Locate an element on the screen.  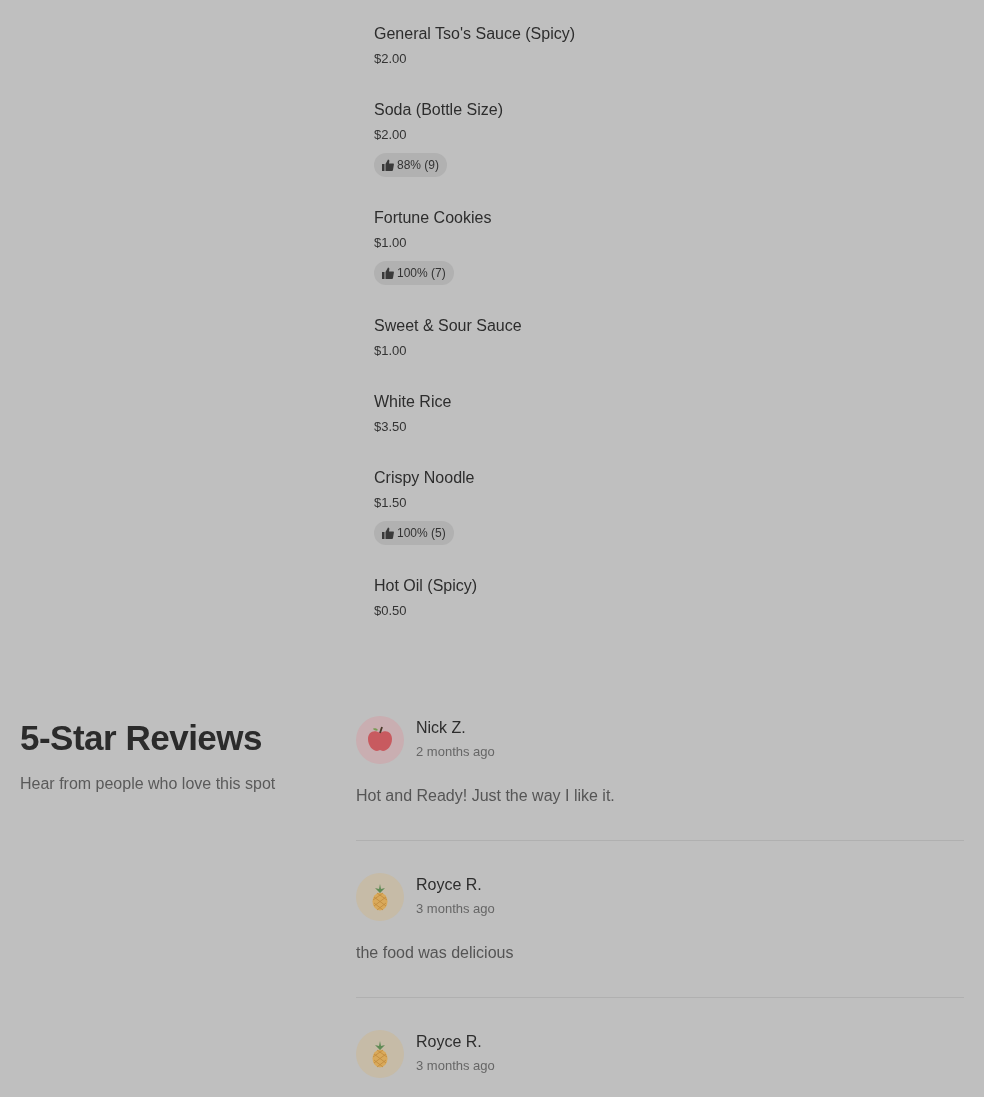
menu-item-name: General Tso's Sauce (Spicy) is located at coordinates (475, 34).